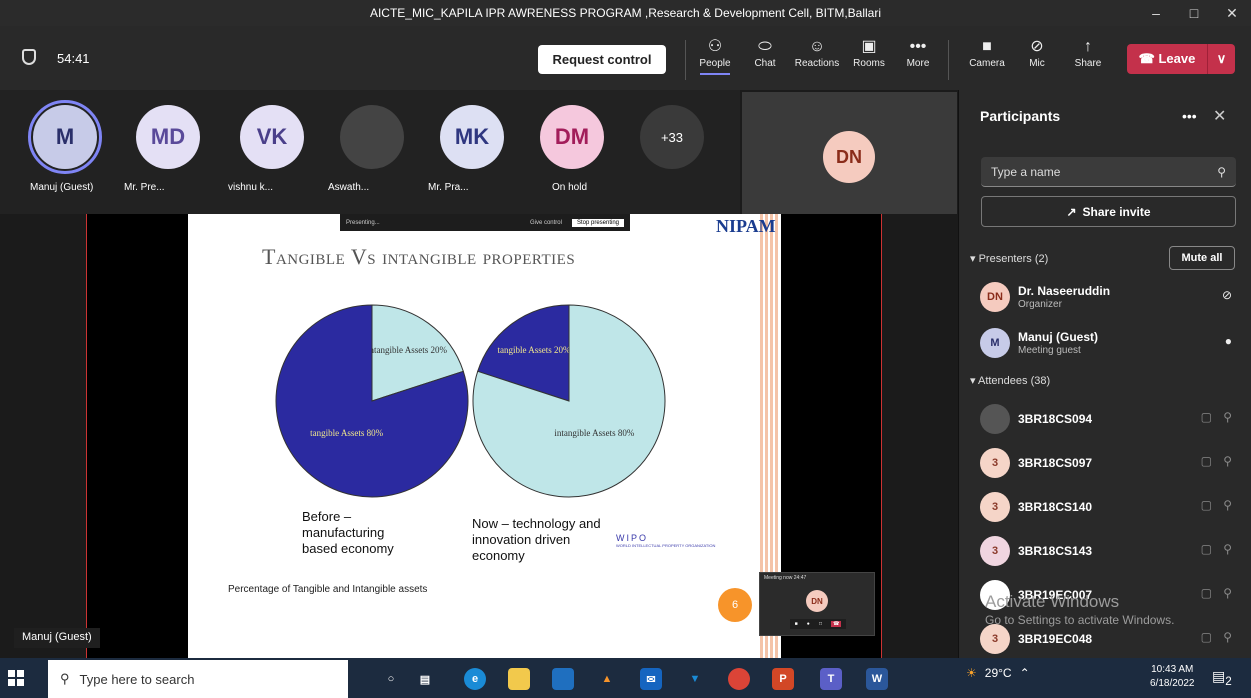 This screenshot has width=1251, height=698. What do you see at coordinates (695, 679) in the screenshot?
I see `app-icon: ▼` at bounding box center [695, 679].